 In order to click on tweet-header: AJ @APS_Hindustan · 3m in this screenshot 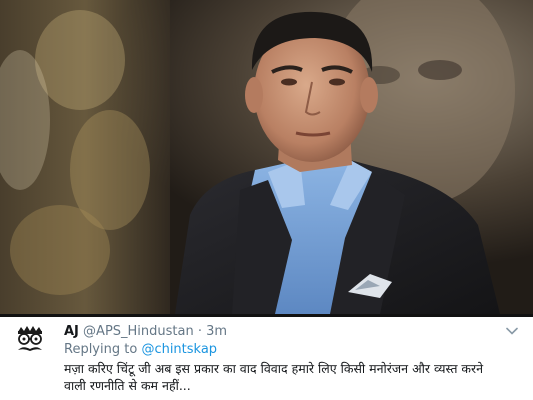, I will do `click(283, 331)`.